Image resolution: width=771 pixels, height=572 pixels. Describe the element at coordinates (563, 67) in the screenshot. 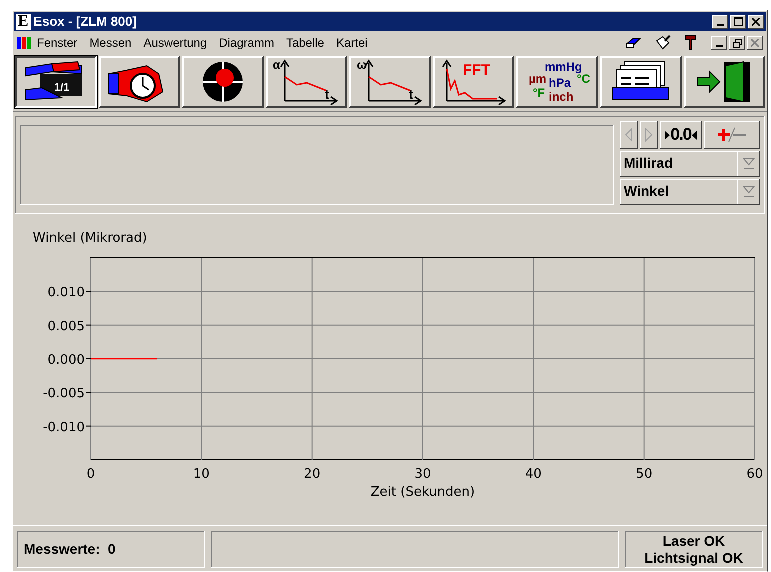

I see `unit-label: mmHg` at that location.